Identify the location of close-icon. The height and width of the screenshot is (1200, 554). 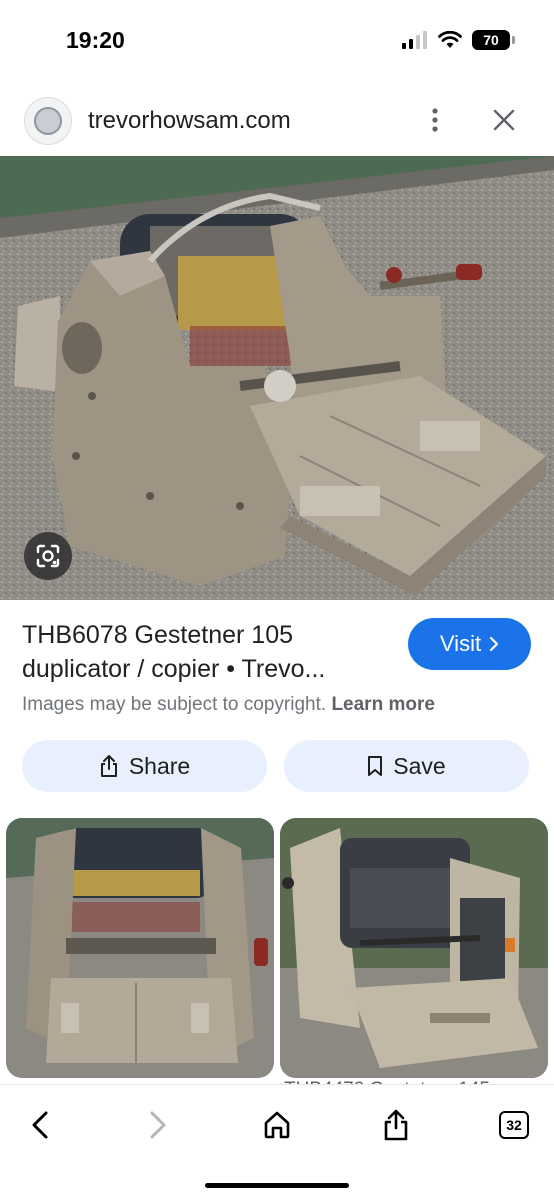
(504, 120).